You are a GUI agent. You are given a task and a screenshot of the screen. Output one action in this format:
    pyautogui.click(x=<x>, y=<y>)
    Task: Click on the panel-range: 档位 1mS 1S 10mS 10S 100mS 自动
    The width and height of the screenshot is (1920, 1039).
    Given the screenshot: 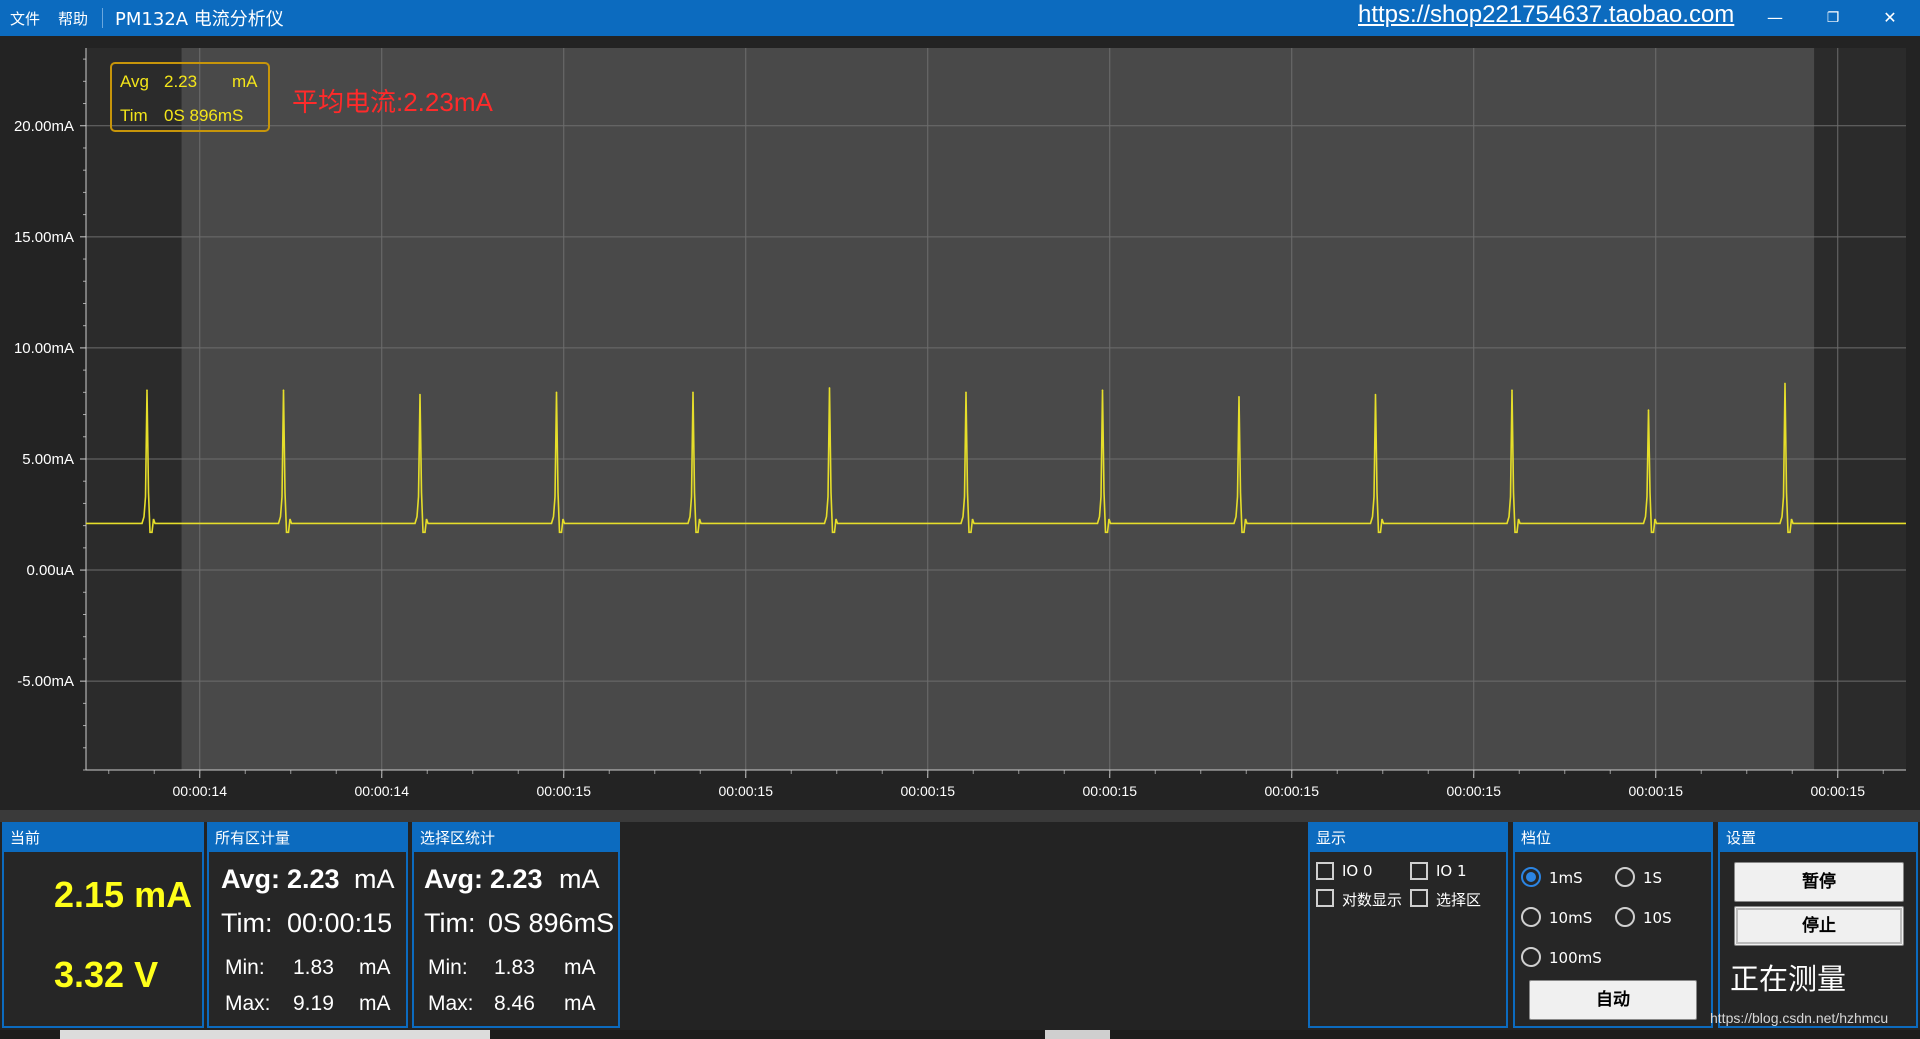 What is the action you would take?
    pyautogui.click(x=1613, y=925)
    